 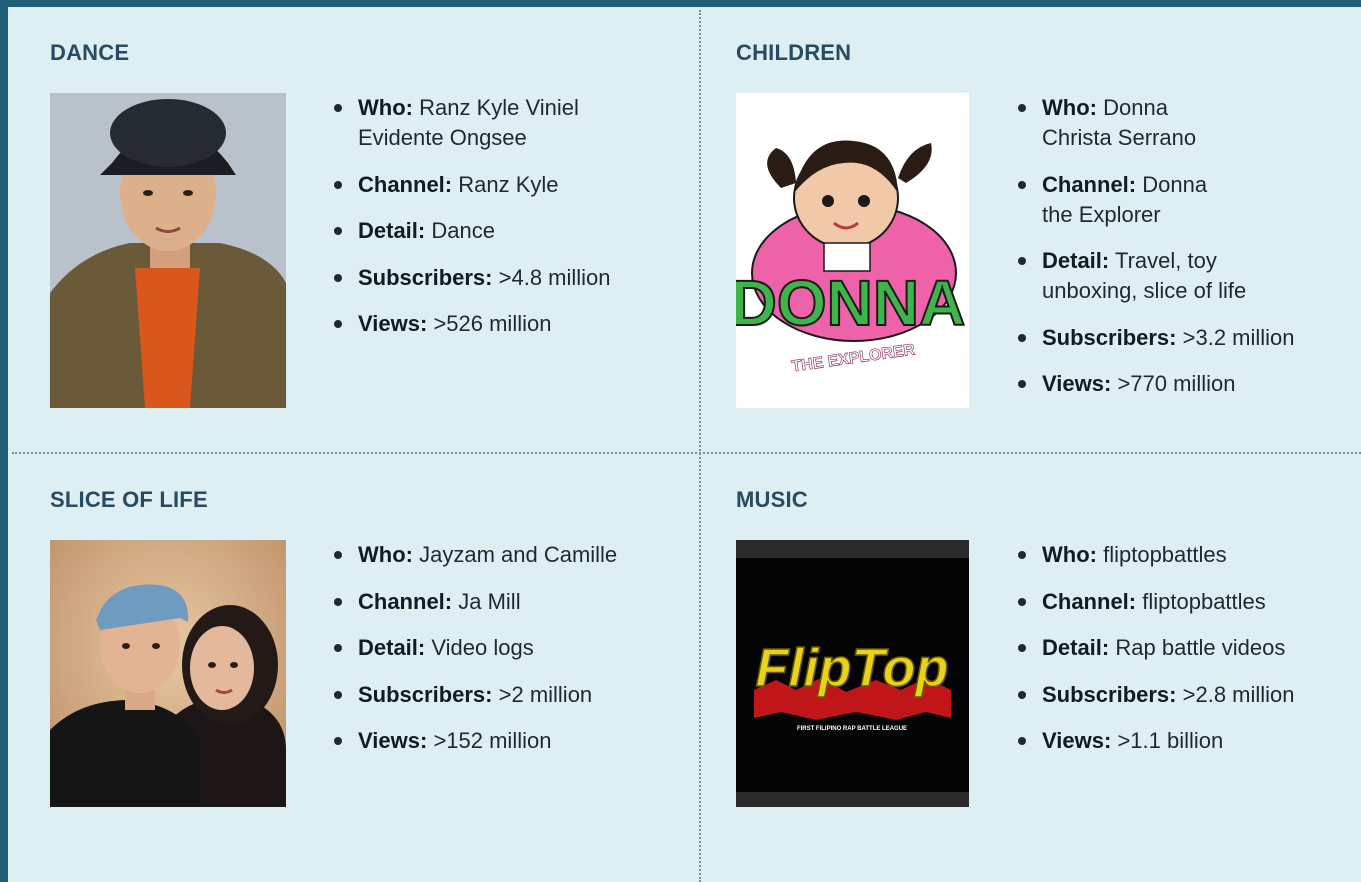 What do you see at coordinates (90, 52) in the screenshot?
I see `section-title: DANCE` at bounding box center [90, 52].